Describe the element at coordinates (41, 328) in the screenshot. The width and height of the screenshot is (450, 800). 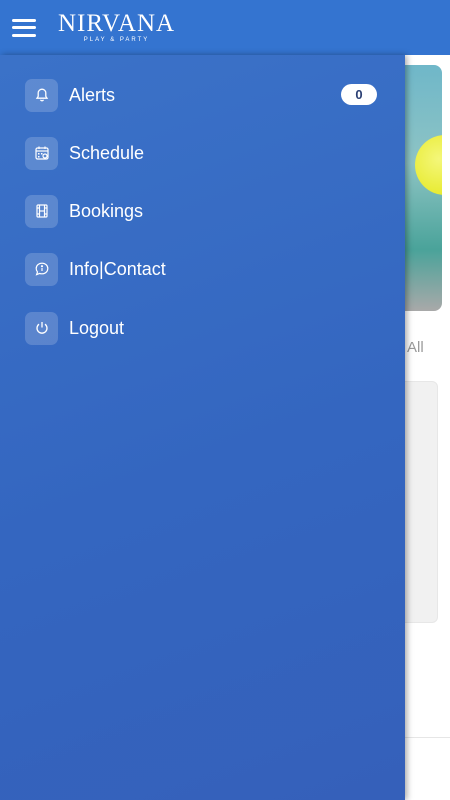
I see `power-icon` at that location.